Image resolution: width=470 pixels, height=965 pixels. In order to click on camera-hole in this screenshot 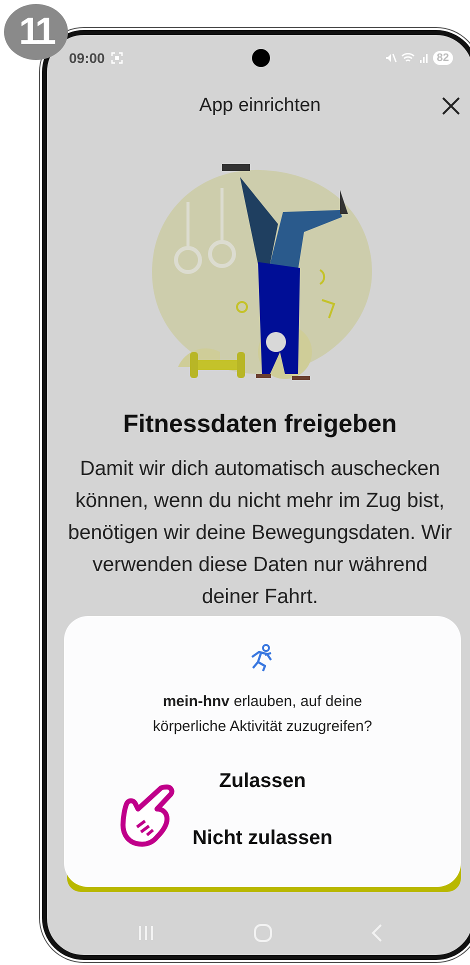, I will do `click(261, 58)`.